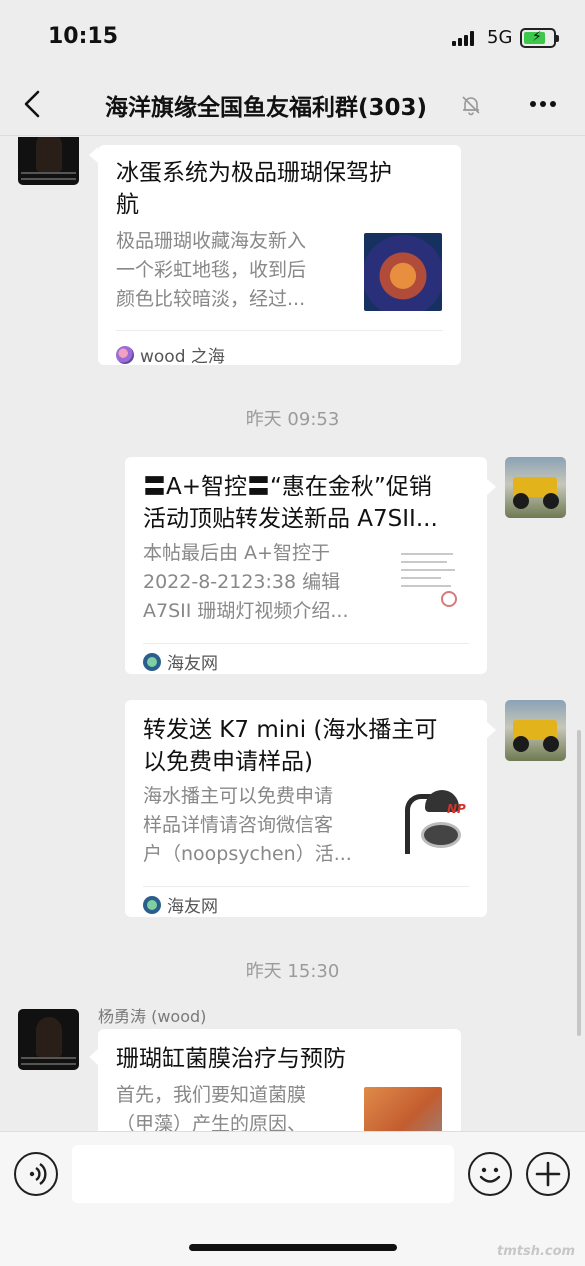 This screenshot has height=1266, width=585. Describe the element at coordinates (292, 971) in the screenshot. I see `message-timestamp: 昨天 15:30` at that location.